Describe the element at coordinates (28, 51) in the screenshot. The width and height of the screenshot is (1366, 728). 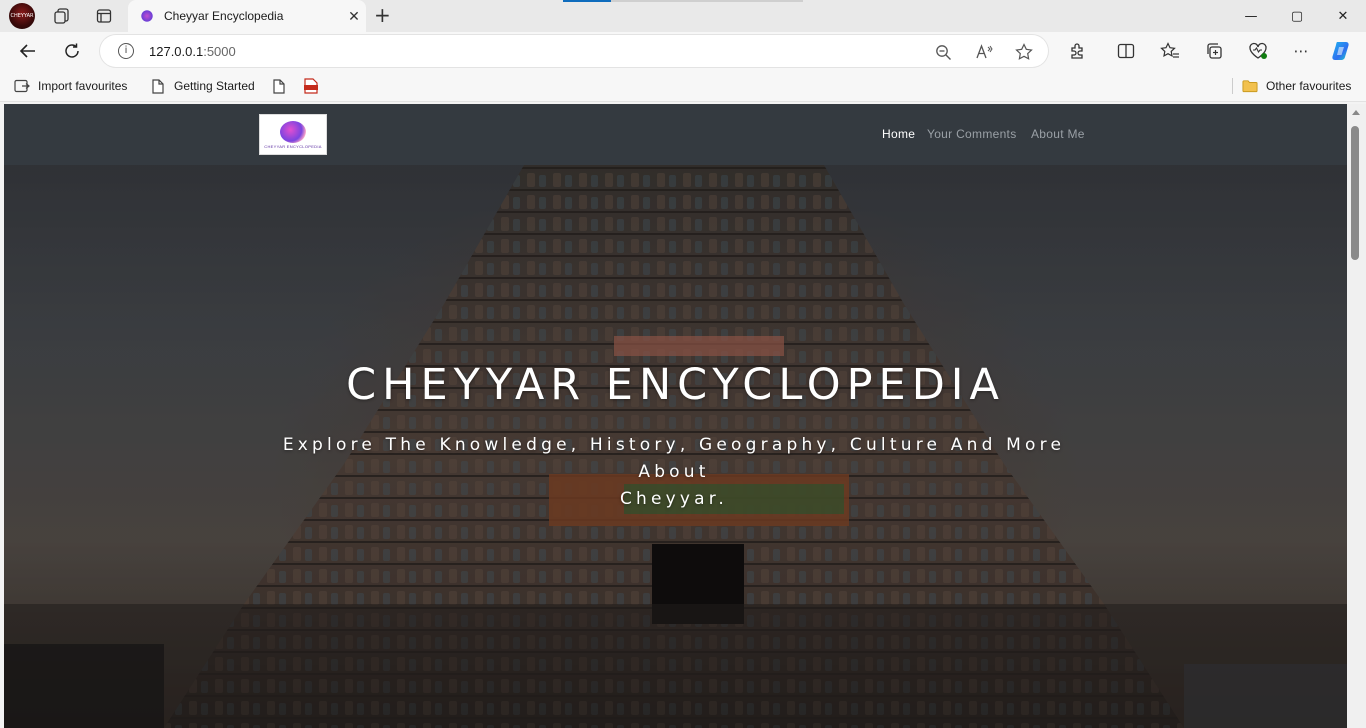
I see `back-icon` at that location.